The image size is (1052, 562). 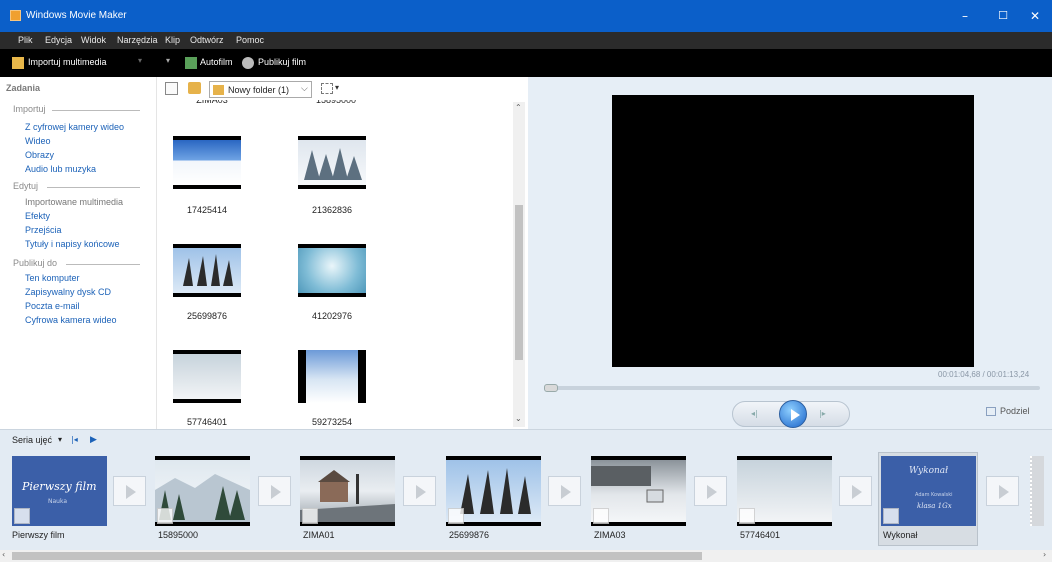 I want to click on split-icon, so click(x=991, y=411).